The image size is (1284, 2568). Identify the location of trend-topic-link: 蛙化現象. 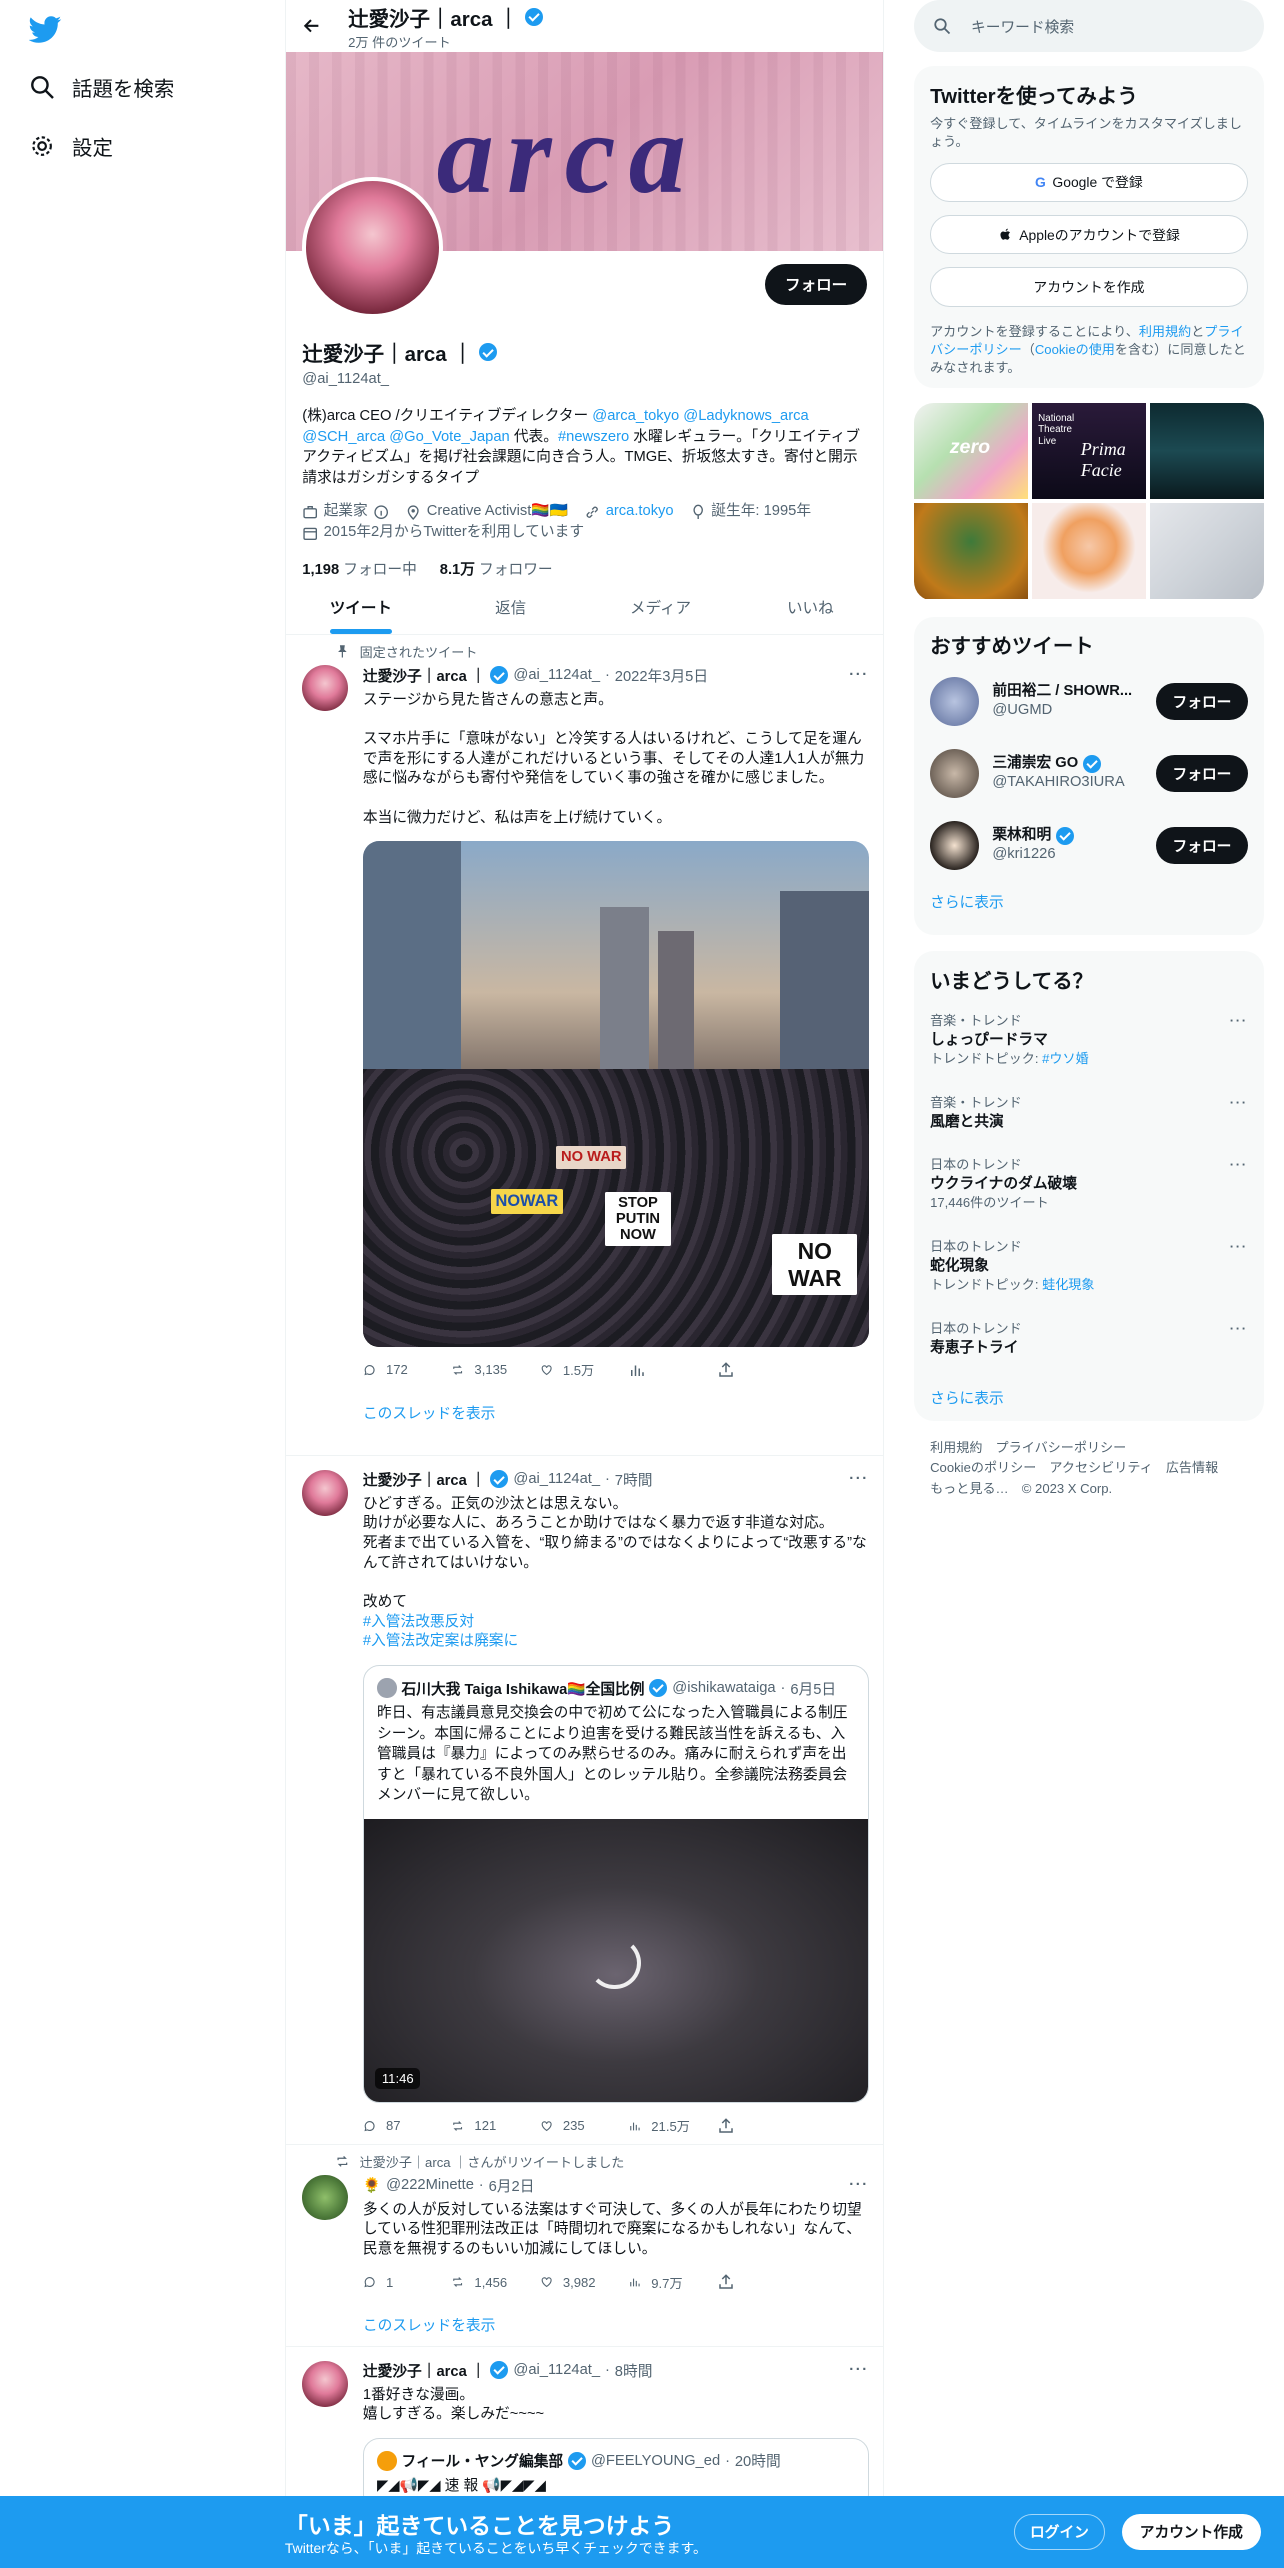
(1068, 1284).